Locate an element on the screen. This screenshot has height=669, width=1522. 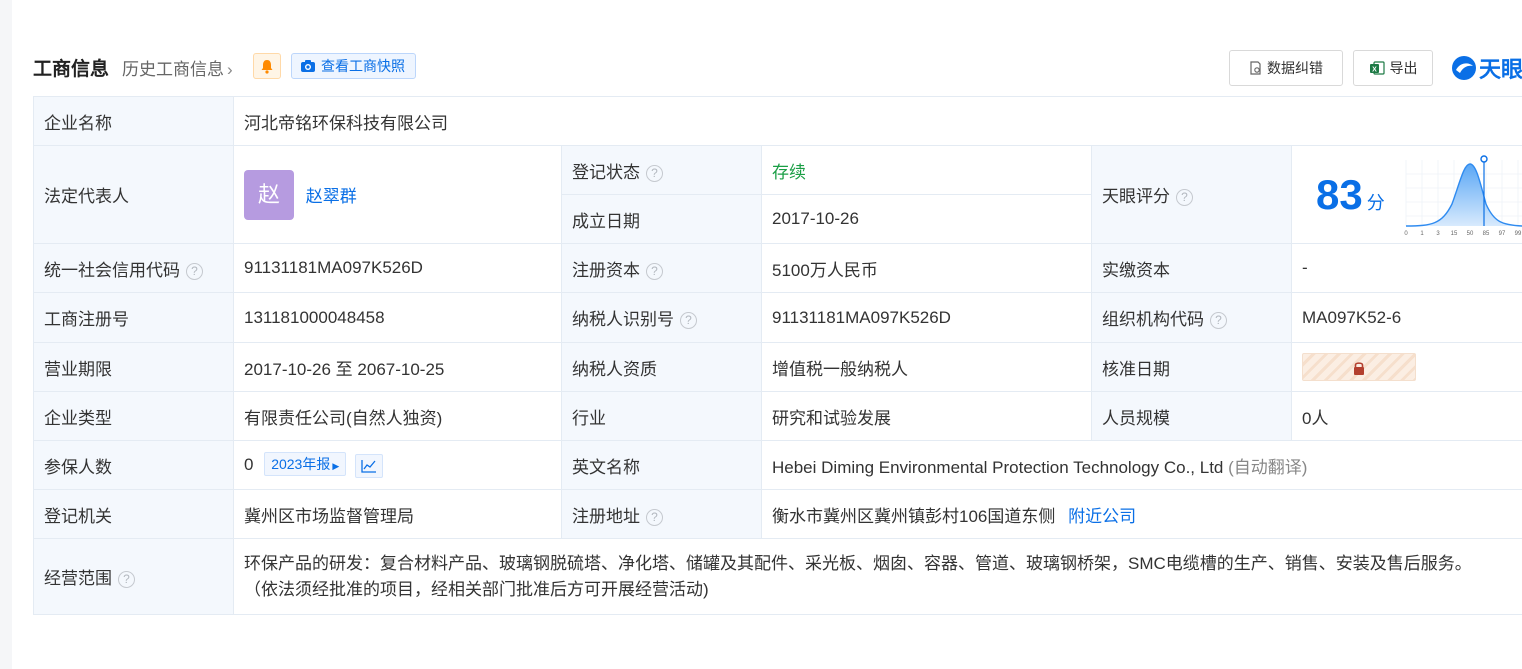
label-company-name: 企业名称 is located at coordinates (133, 121).